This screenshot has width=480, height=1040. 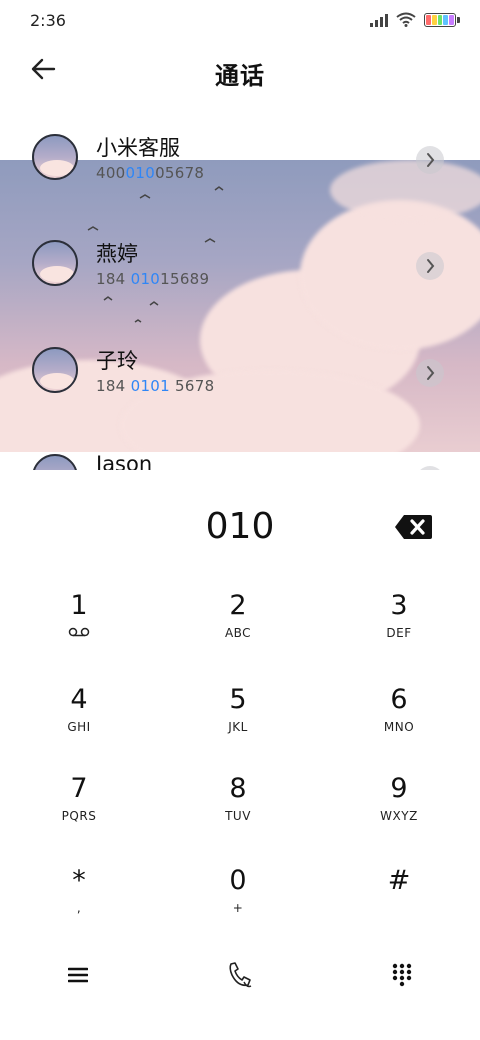 I want to click on call-button, so click(x=240, y=975).